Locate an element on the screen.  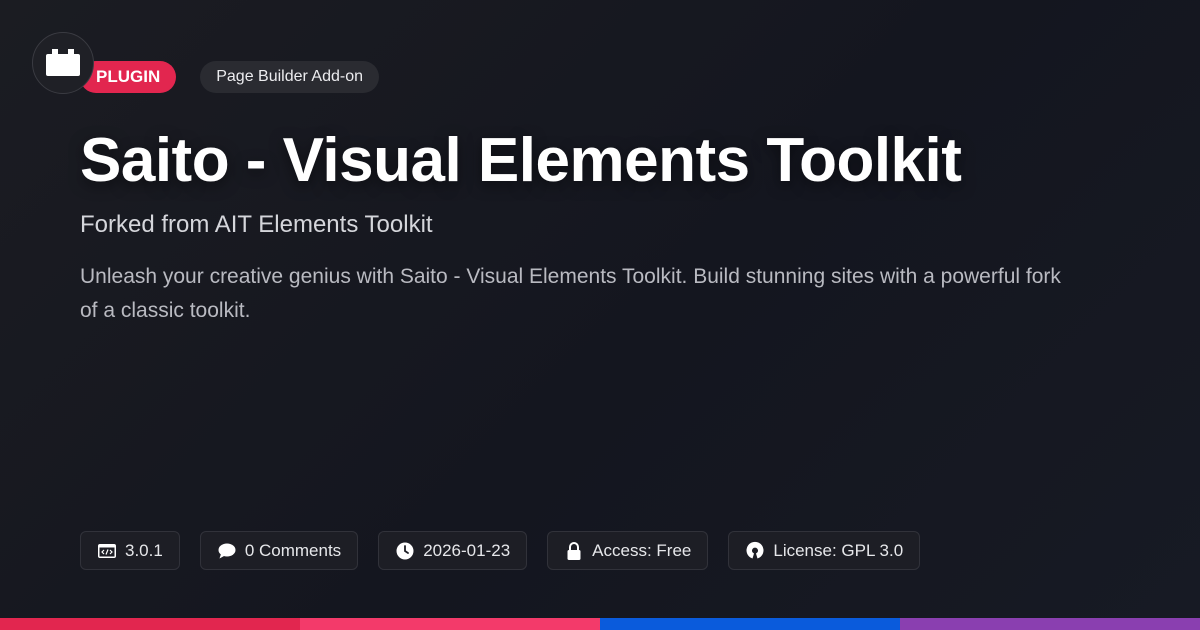
license-badge: License: GPL 3.0 is located at coordinates (824, 550).